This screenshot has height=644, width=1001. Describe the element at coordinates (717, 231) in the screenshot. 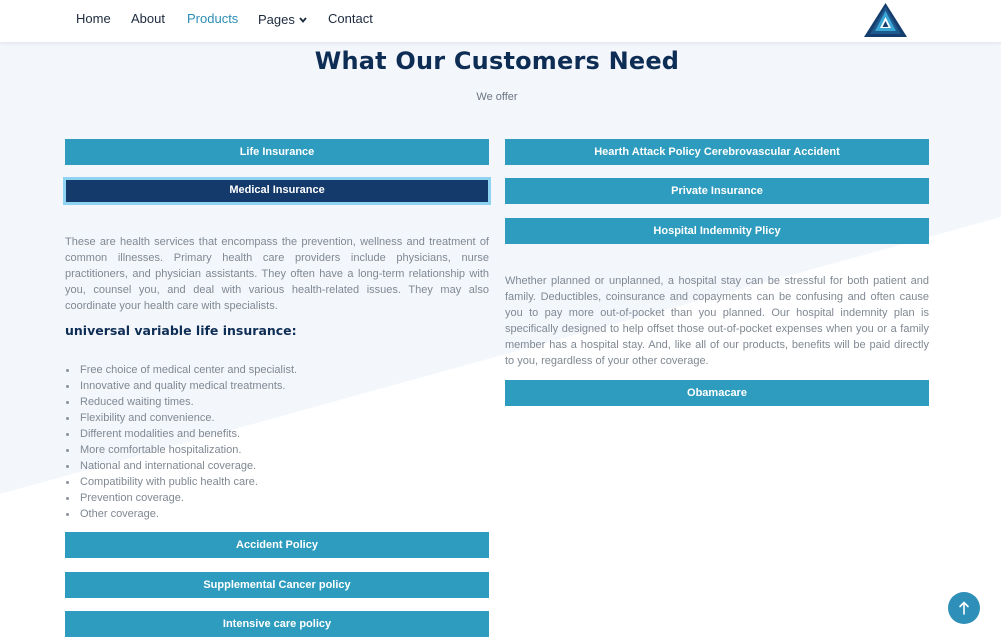

I see `hospital-indemnity-policy-button: Hospital Indemnity Plicy` at that location.